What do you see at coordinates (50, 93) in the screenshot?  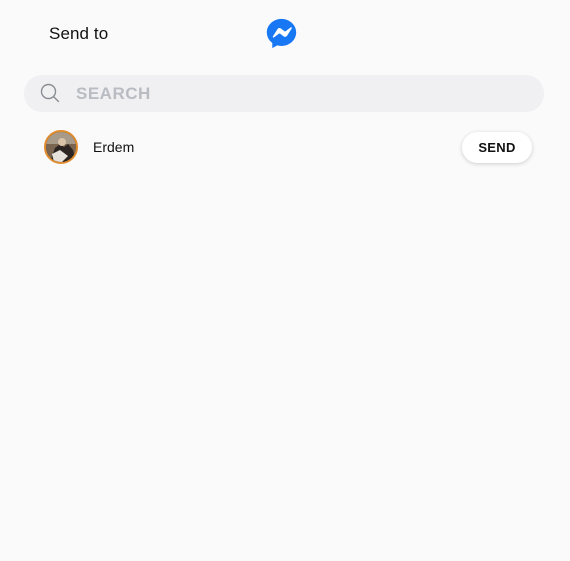 I see `search-icon` at bounding box center [50, 93].